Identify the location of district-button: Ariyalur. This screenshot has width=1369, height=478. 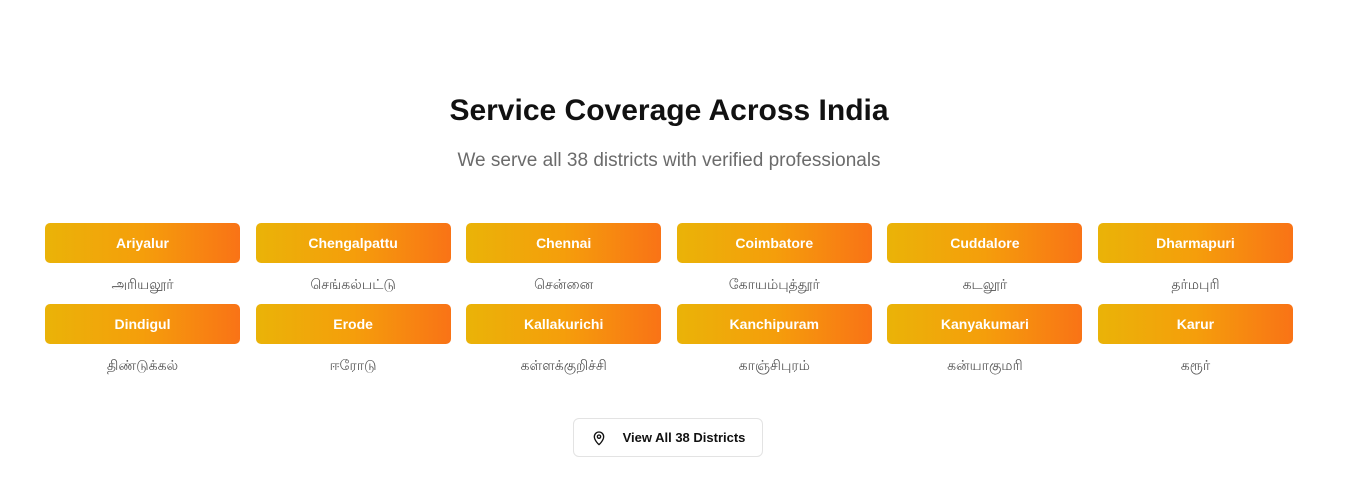
(142, 243).